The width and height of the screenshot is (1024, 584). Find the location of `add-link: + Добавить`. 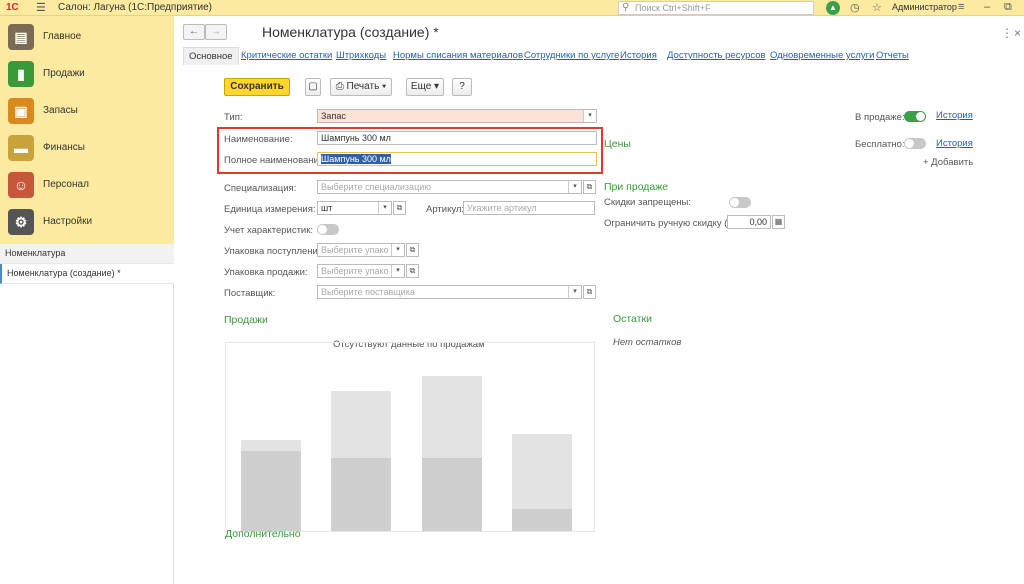

add-link: + Добавить is located at coordinates (948, 162).